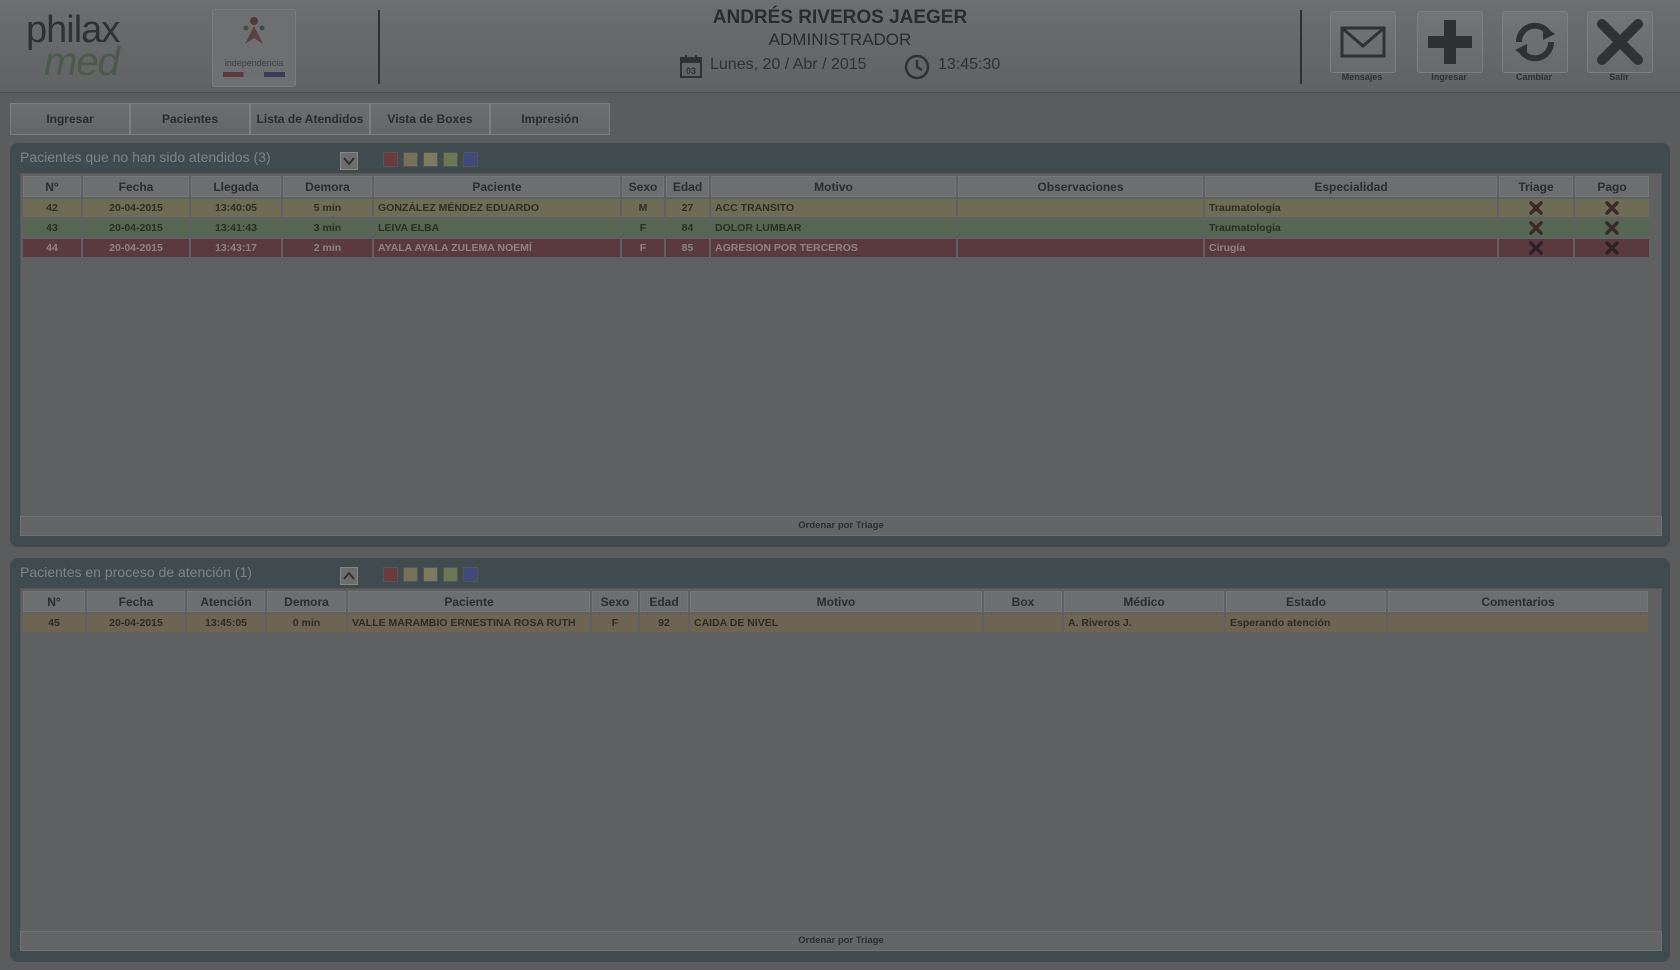 This screenshot has height=970, width=1680. I want to click on cell-sexo: M, so click(643, 208).